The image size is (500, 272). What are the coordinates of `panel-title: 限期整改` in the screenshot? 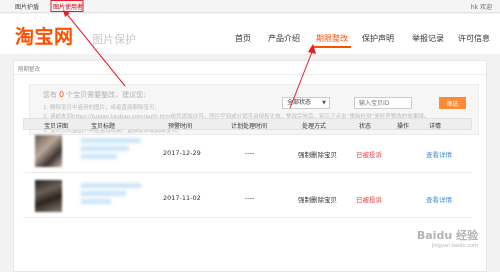 It's located at (29, 70).